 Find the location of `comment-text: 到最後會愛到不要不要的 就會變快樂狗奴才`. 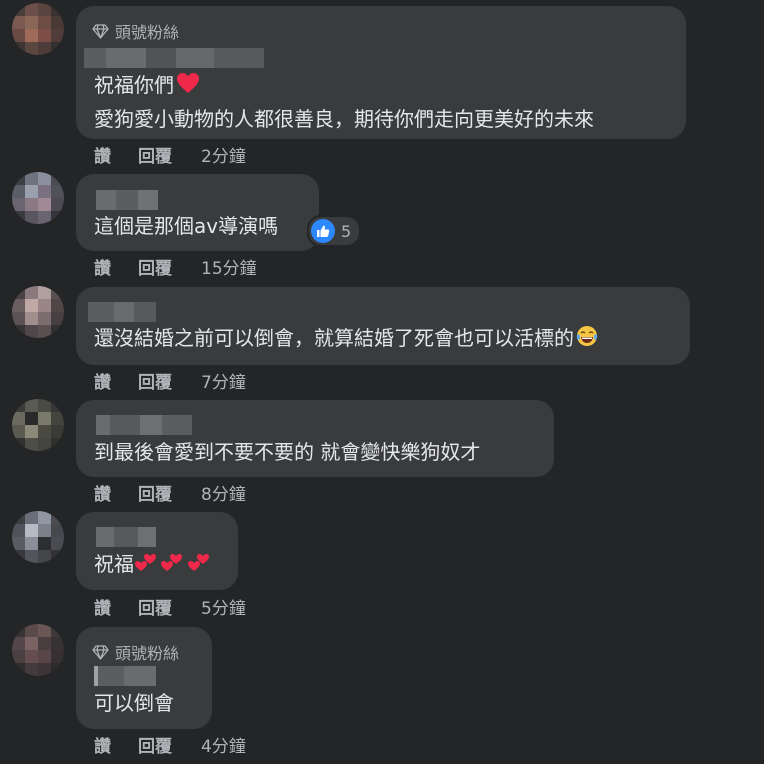

comment-text: 到最後會愛到不要不要的 就會變快樂狗奴才 is located at coordinates (287, 452).